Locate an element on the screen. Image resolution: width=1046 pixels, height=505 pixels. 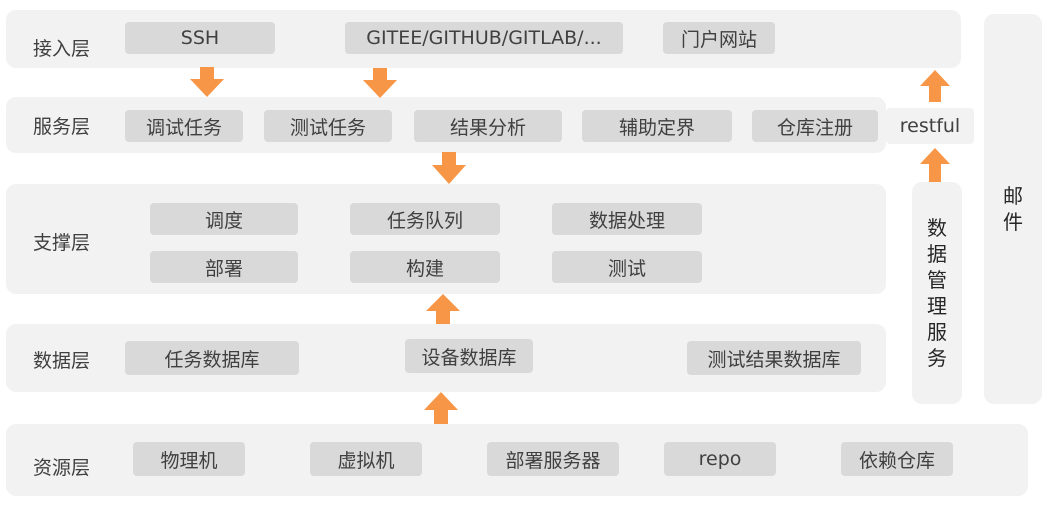
resource-item-dep-repo: 依赖仓库 is located at coordinates (897, 459).